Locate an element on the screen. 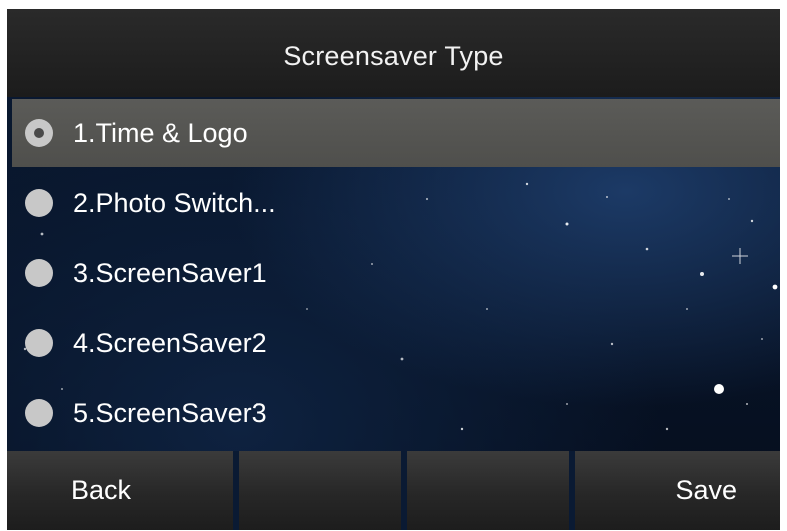 The width and height of the screenshot is (787, 531). option-label: 1.Time & Logo is located at coordinates (160, 132).